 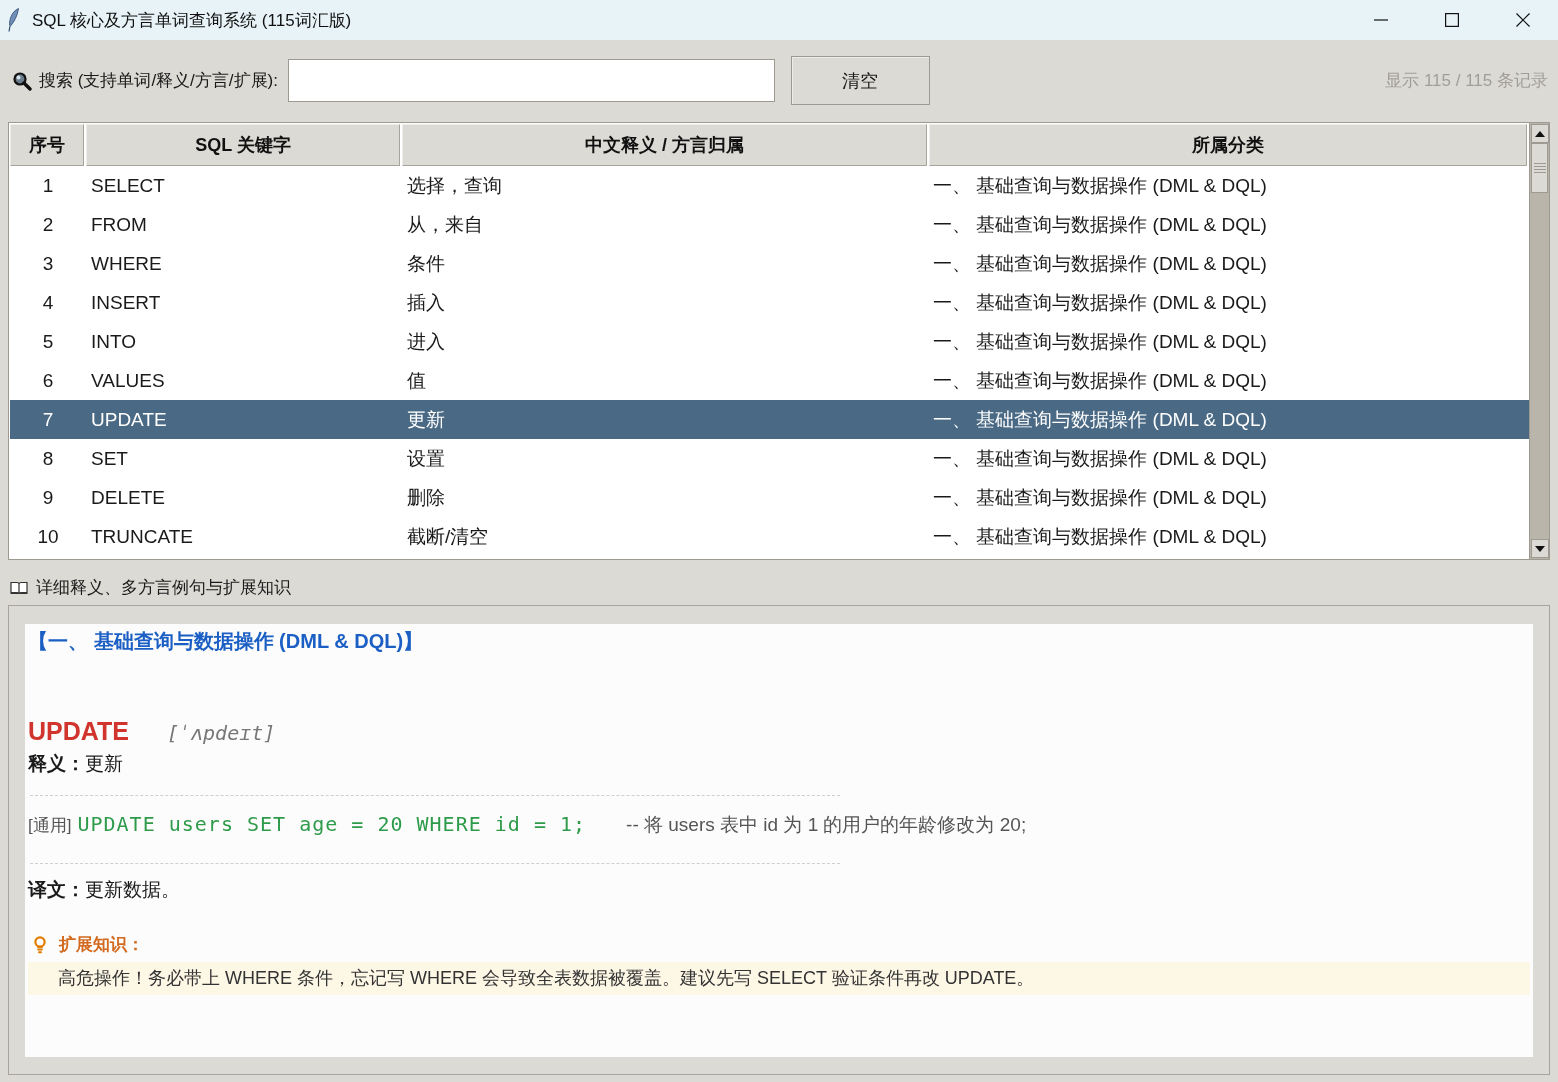 I want to click on search-icon, so click(x=22, y=80).